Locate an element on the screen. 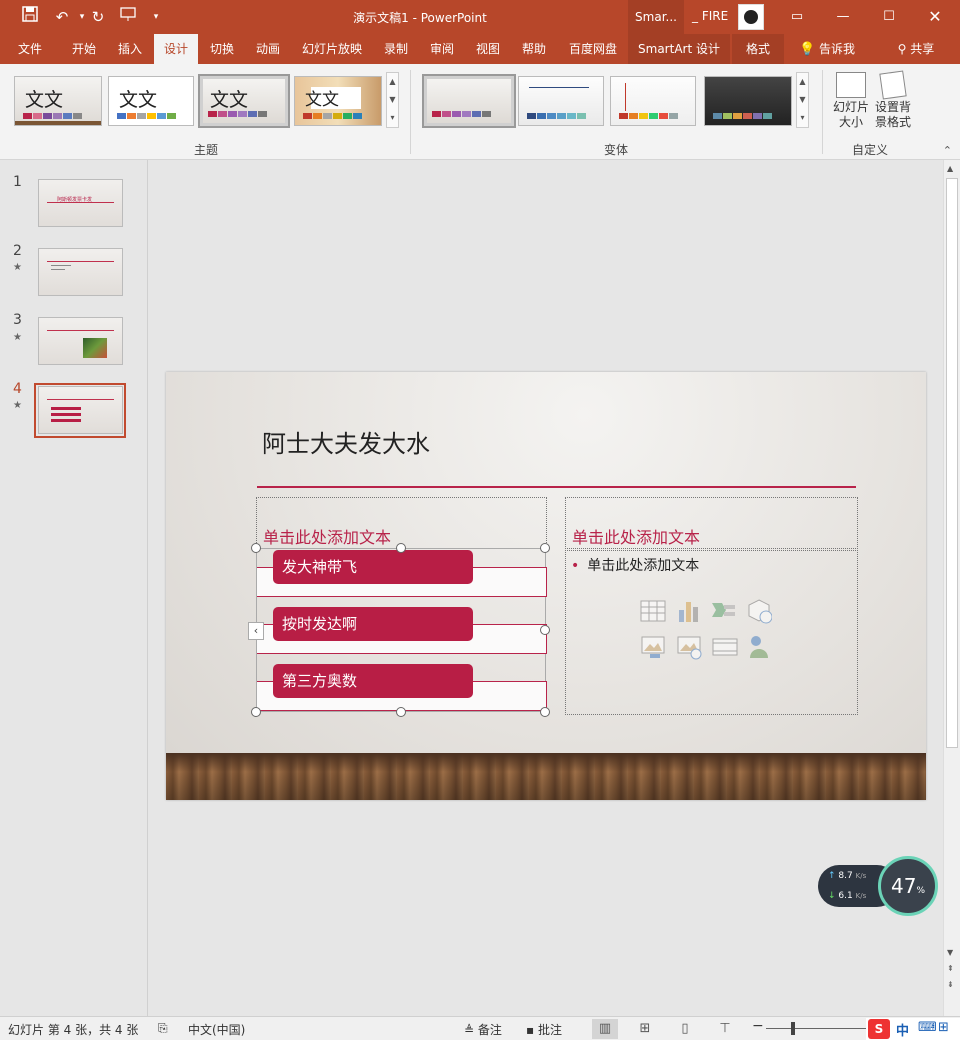  tab-record: 录制 is located at coordinates (396, 49).